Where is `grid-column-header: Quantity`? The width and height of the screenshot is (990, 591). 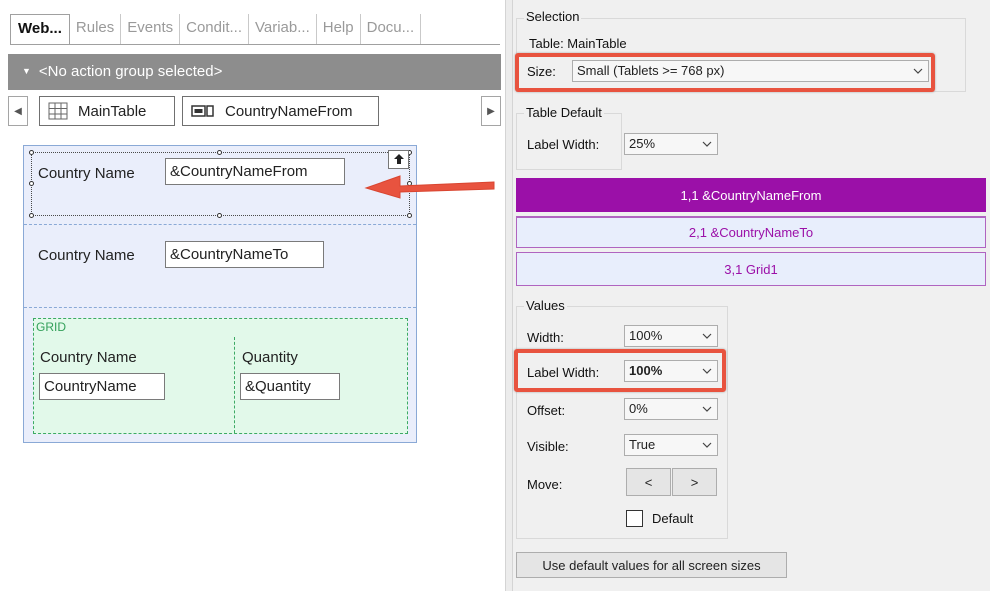
grid-column-header: Quantity is located at coordinates (270, 357).